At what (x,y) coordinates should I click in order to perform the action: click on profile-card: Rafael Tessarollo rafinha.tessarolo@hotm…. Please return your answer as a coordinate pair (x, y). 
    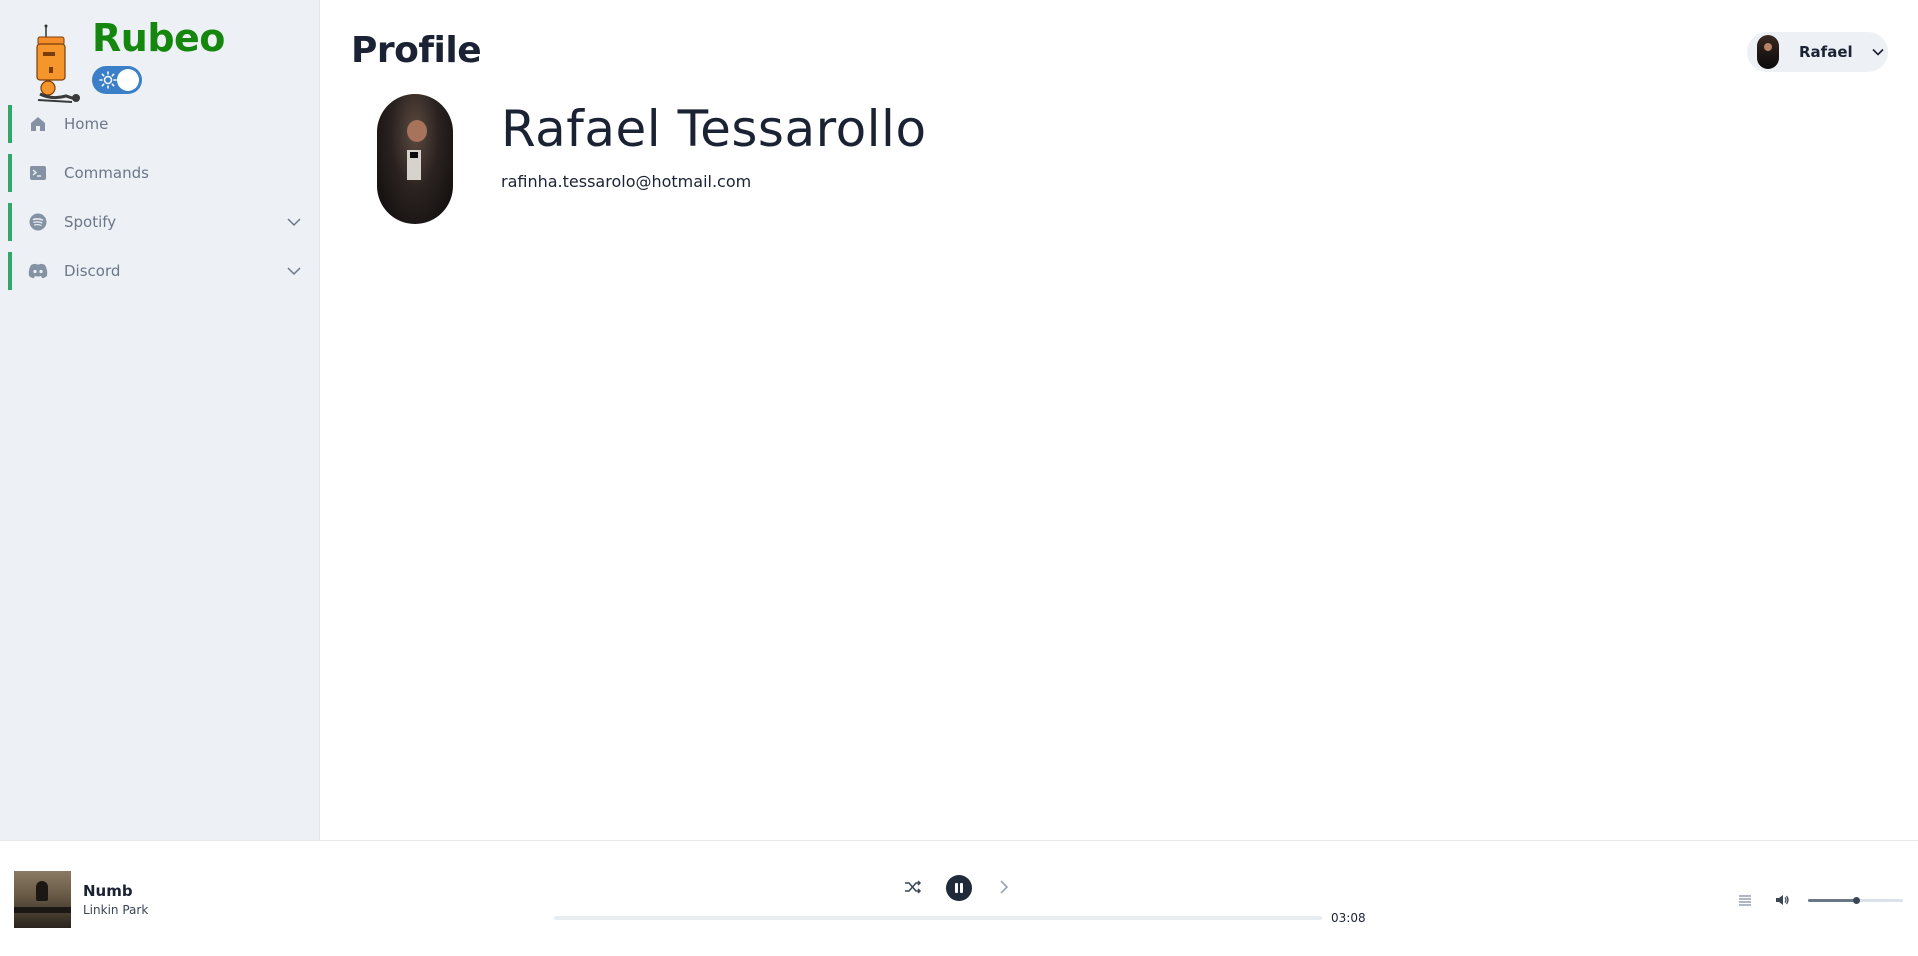
    Looking at the image, I should click on (751, 162).